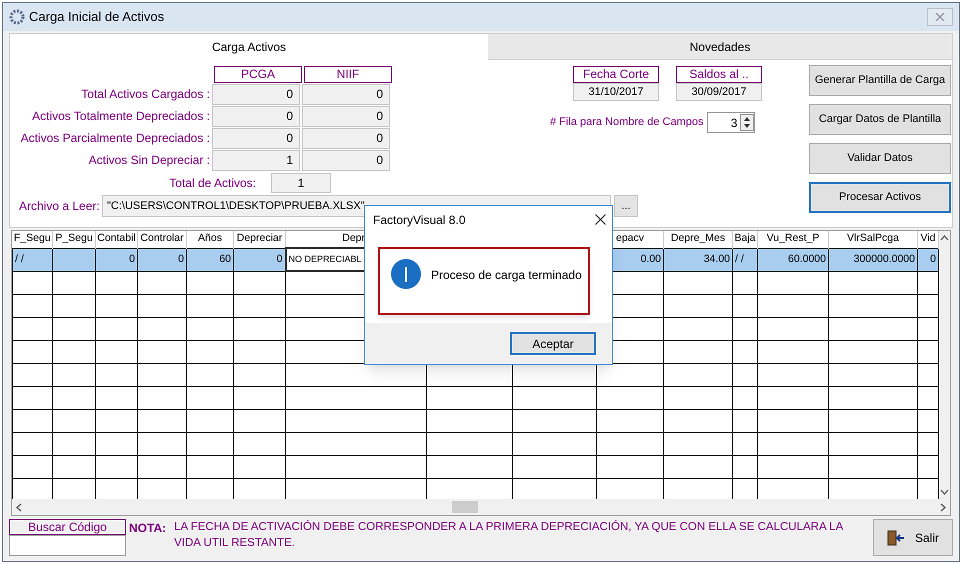 The height and width of the screenshot is (564, 963). What do you see at coordinates (698, 238) in the screenshot?
I see `column-header: Depre_Mes` at bounding box center [698, 238].